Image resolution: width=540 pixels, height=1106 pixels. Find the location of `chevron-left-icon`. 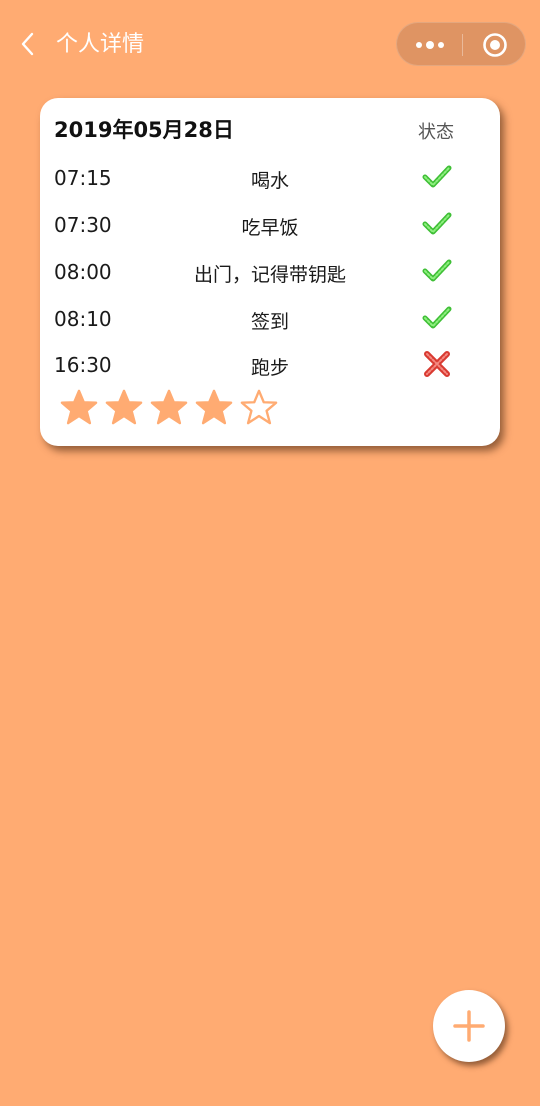

chevron-left-icon is located at coordinates (28, 44).